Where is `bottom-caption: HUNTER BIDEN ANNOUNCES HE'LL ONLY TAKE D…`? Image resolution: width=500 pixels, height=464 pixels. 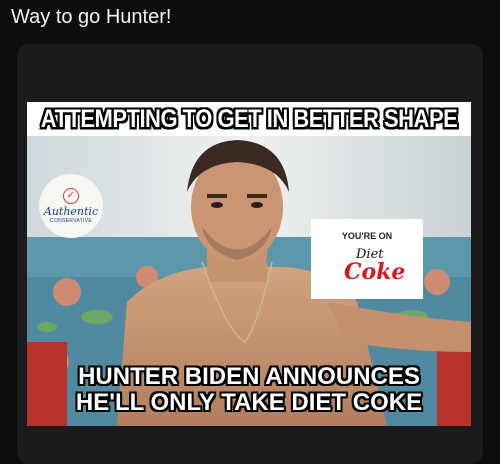 bottom-caption: HUNTER BIDEN ANNOUNCES HE'LL ONLY TAKE D… is located at coordinates (249, 390).